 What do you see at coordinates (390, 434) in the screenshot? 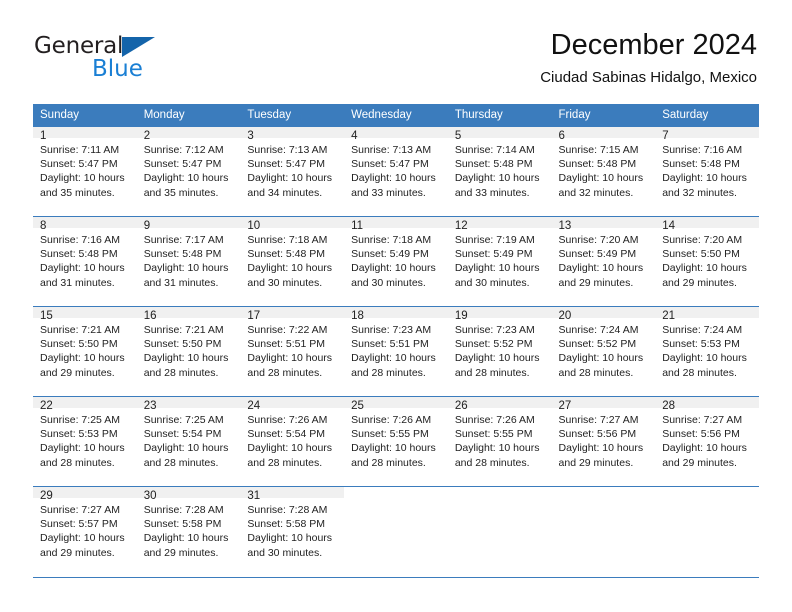
I see `sunset-text: Sunset: 5:55 PM` at bounding box center [390, 434].